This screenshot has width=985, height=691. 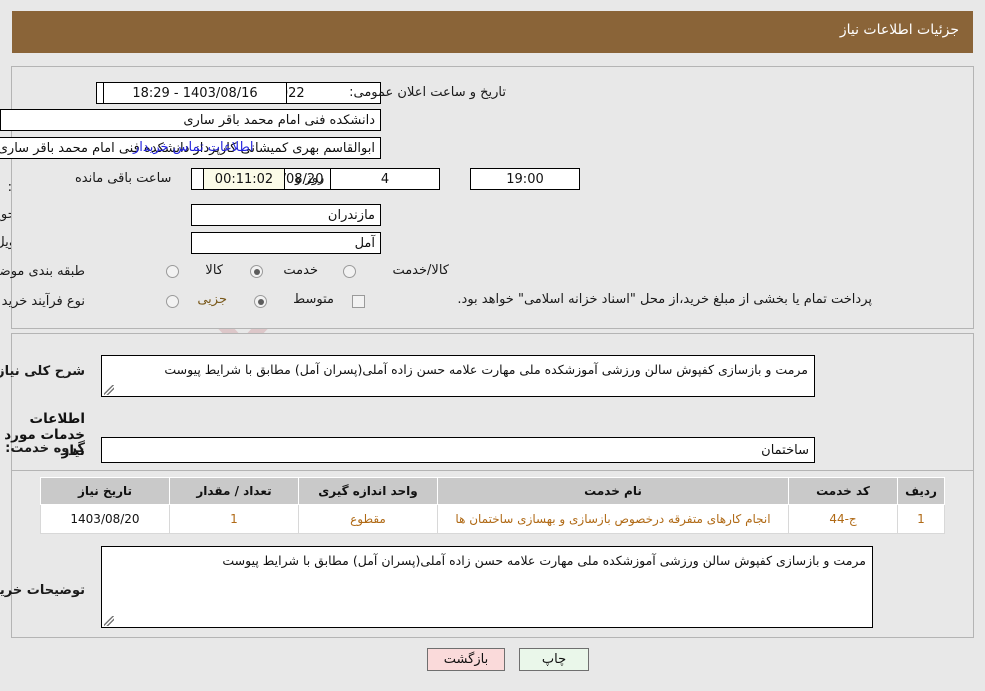 What do you see at coordinates (123, 178) in the screenshot?
I see `time-left-suffix: ساعت باقی مانده` at bounding box center [123, 178].